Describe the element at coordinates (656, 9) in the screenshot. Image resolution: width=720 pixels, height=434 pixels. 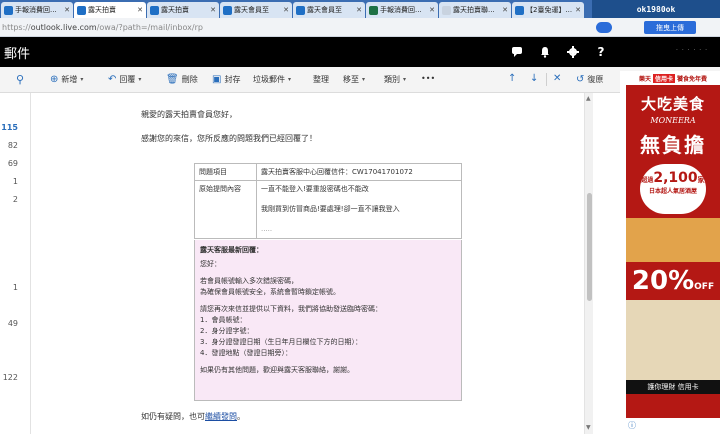
I see `browser-counter-panel: ok1980ok` at that location.